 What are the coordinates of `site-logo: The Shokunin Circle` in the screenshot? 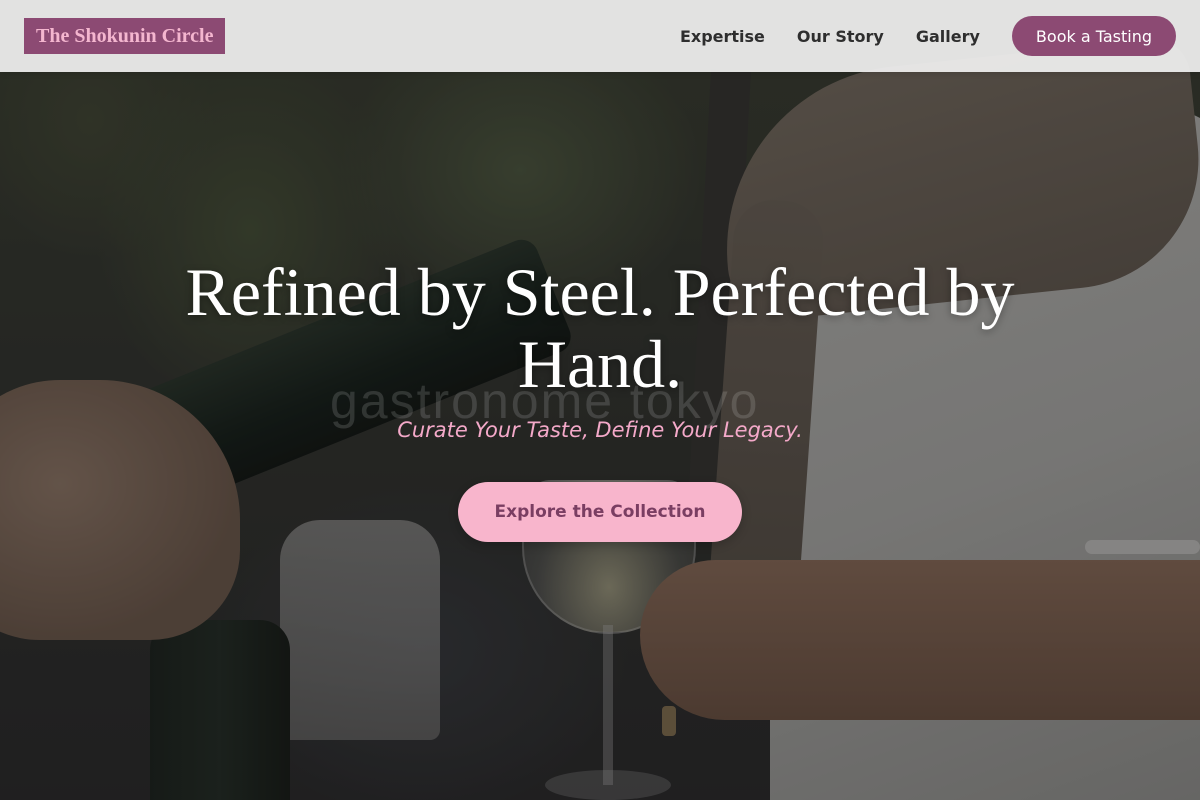 It's located at (125, 36).